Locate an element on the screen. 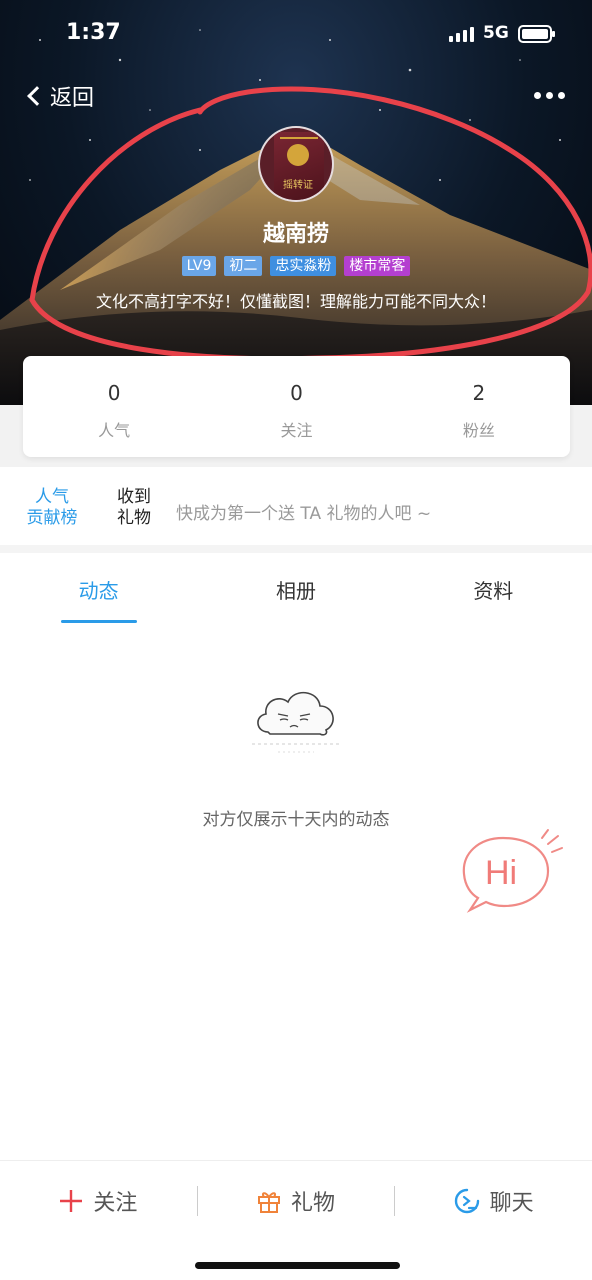 This screenshot has height=1280, width=592. tab-profile-info: 资料 is located at coordinates (493, 589).